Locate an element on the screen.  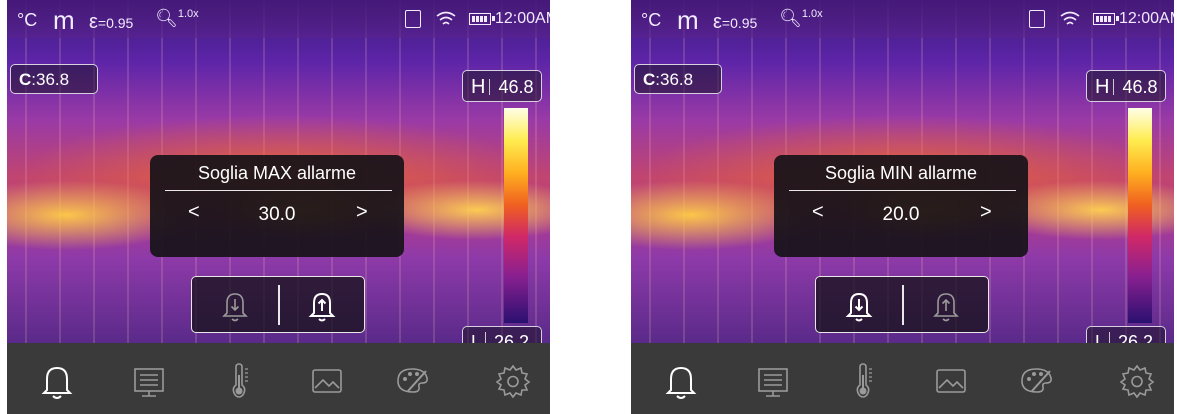
dialog-title: Soglia MAX allarme is located at coordinates (277, 173).